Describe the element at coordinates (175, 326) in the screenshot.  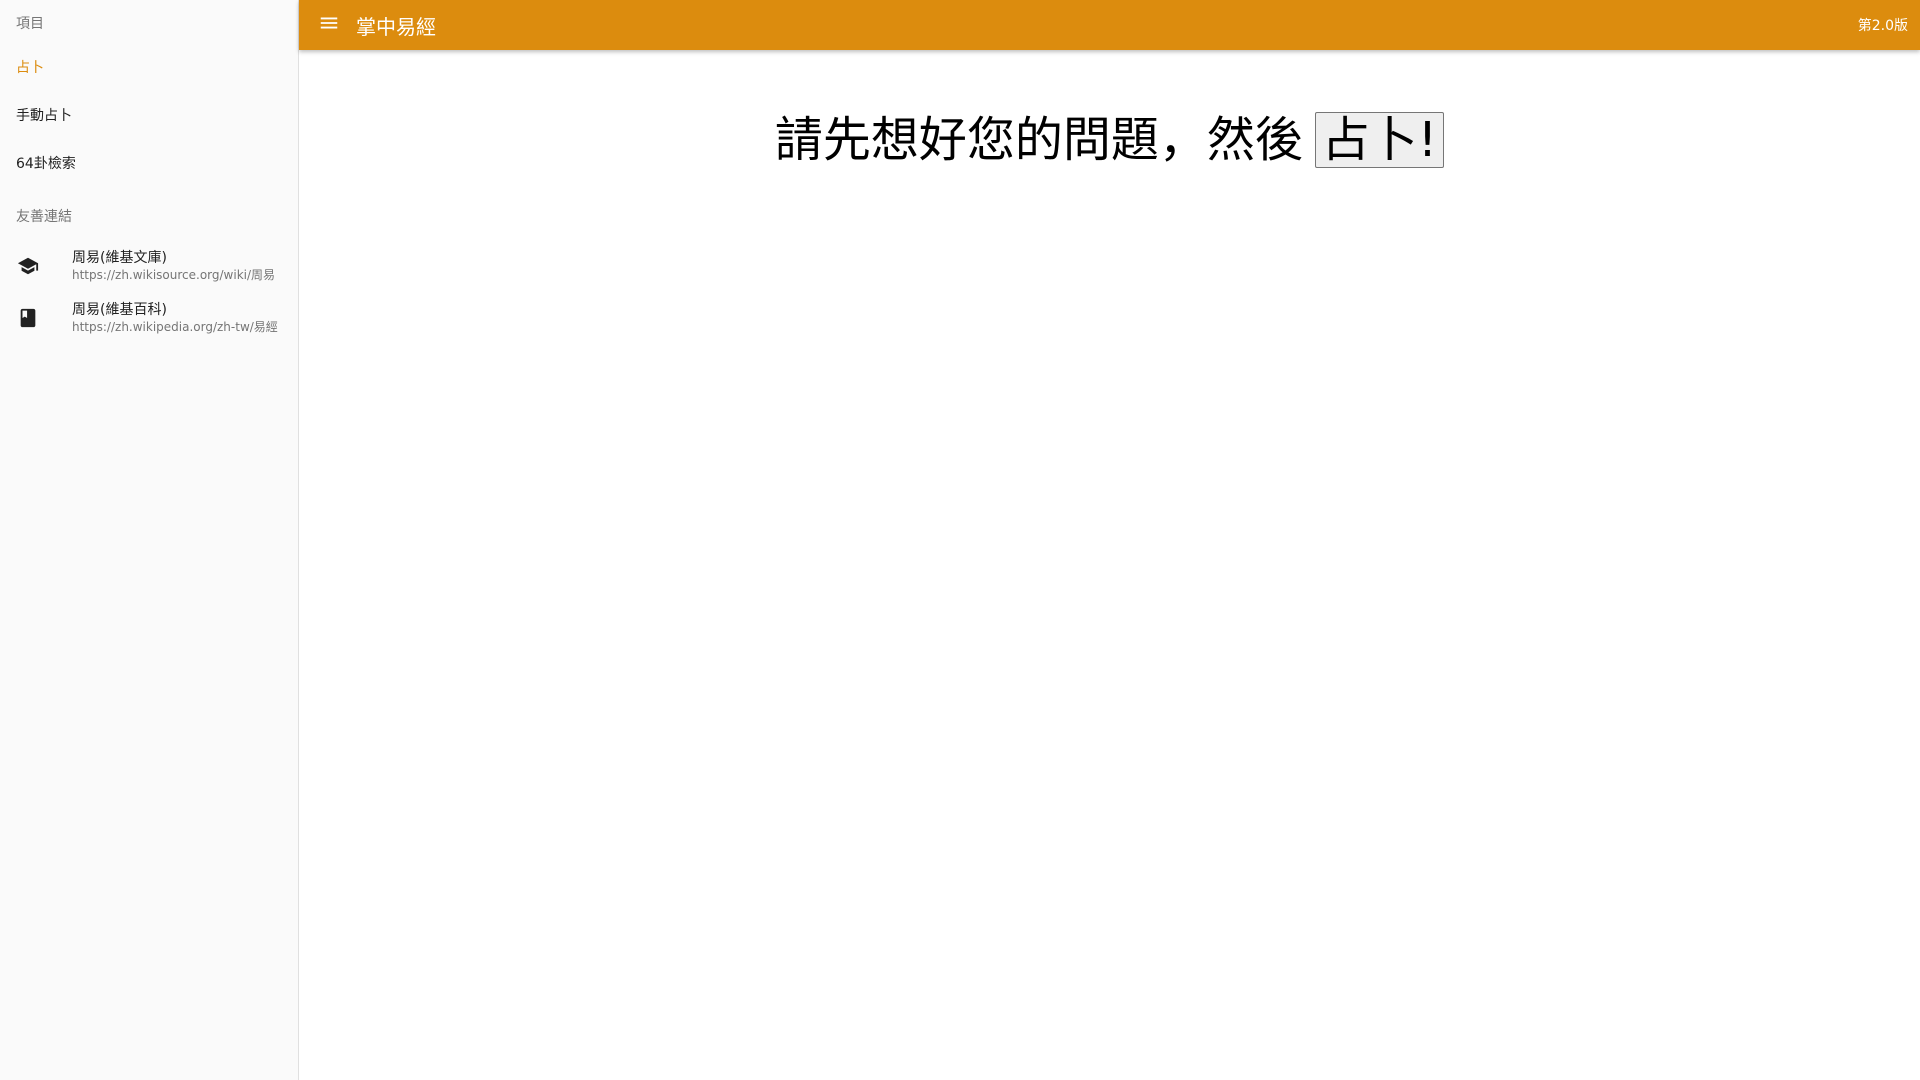
I see `link-url: https://zh.wikipedia.org/zh-tw/易經` at that location.